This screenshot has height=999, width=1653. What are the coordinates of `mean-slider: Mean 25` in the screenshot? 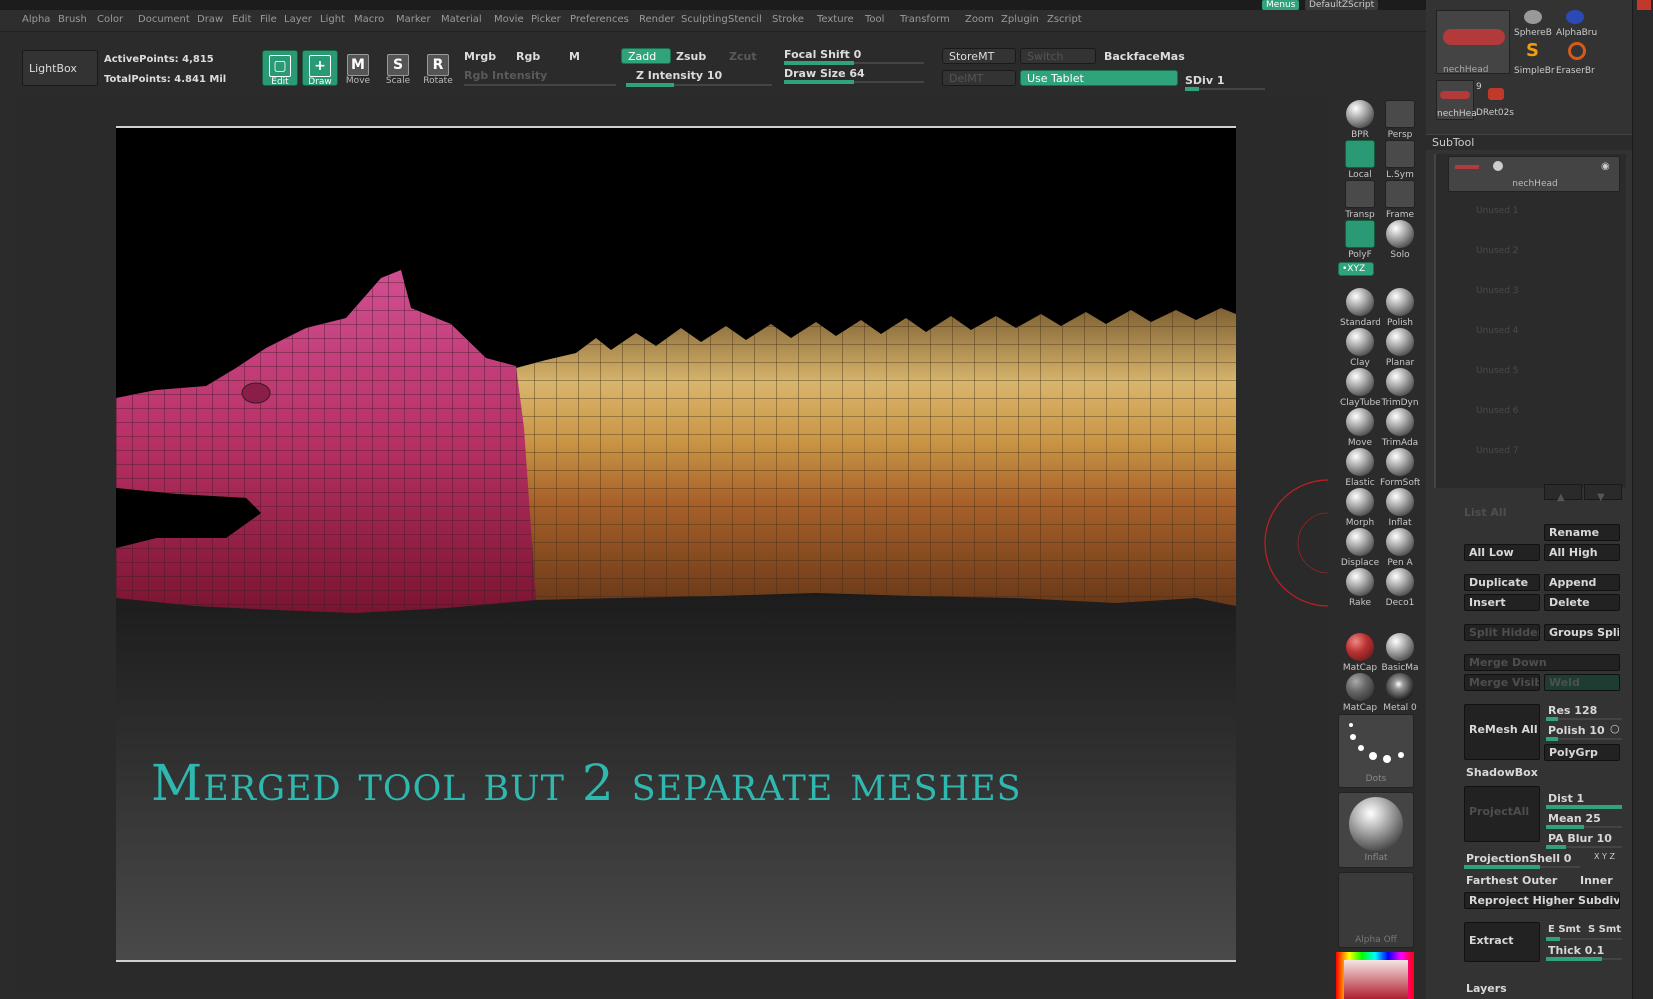 It's located at (1574, 818).